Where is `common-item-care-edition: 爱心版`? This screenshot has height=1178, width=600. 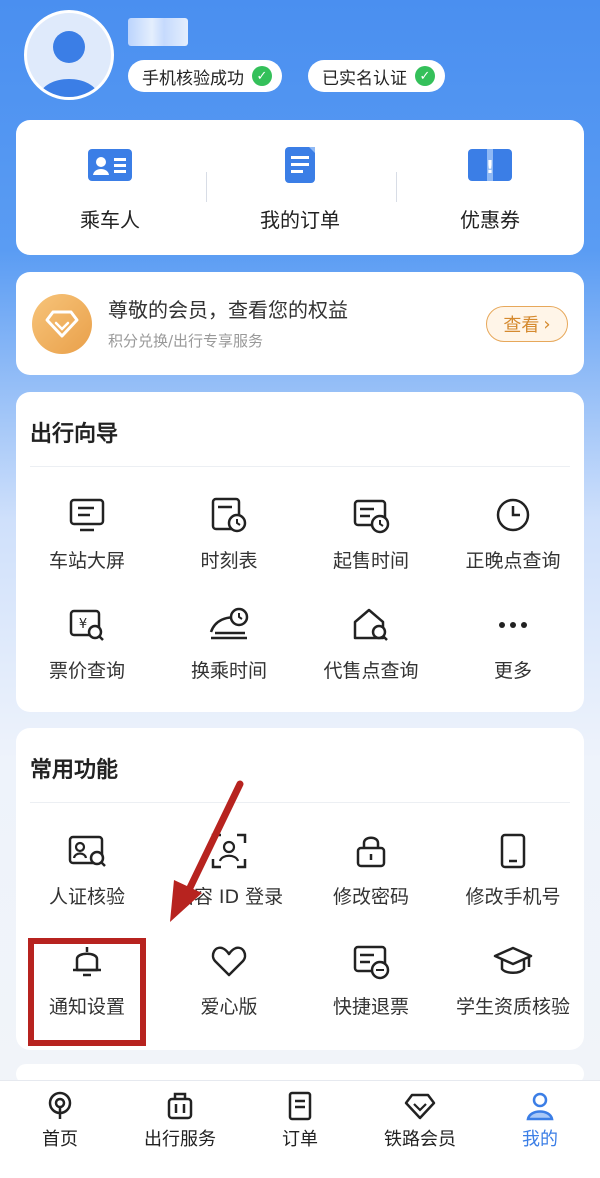 common-item-care-edition: 爱心版 is located at coordinates (229, 980).